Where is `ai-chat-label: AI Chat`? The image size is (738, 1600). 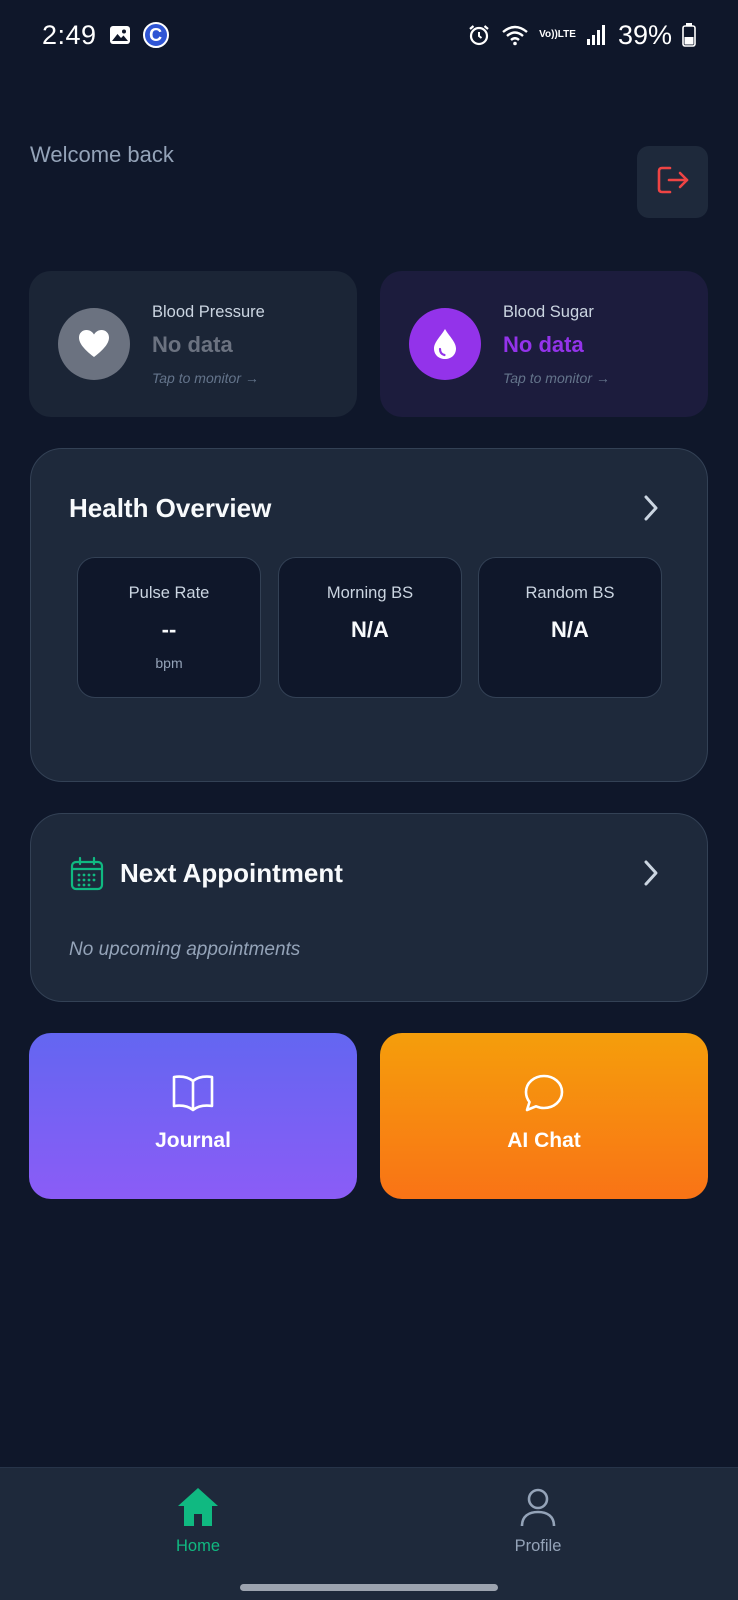 ai-chat-label: AI Chat is located at coordinates (544, 1140).